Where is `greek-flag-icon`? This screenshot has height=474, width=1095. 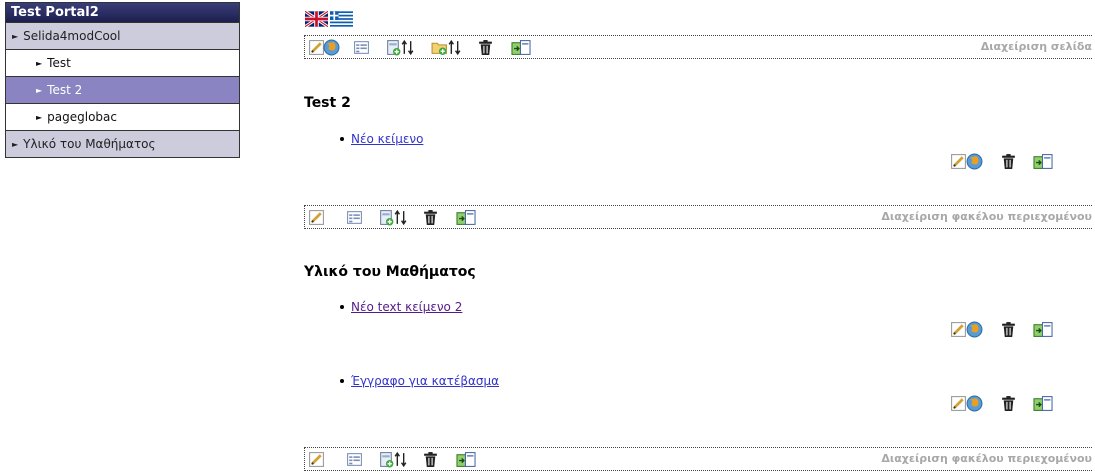
greek-flag-icon is located at coordinates (341, 19).